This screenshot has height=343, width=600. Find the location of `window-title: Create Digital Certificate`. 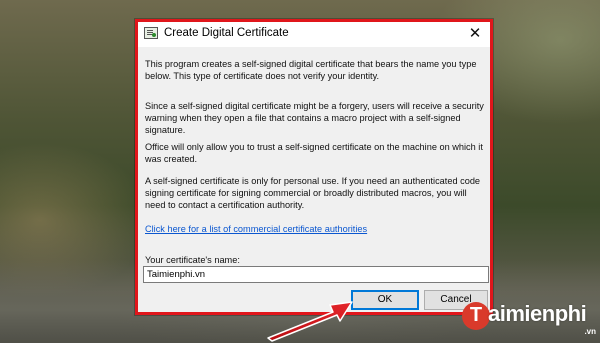

window-title: Create Digital Certificate is located at coordinates (226, 33).